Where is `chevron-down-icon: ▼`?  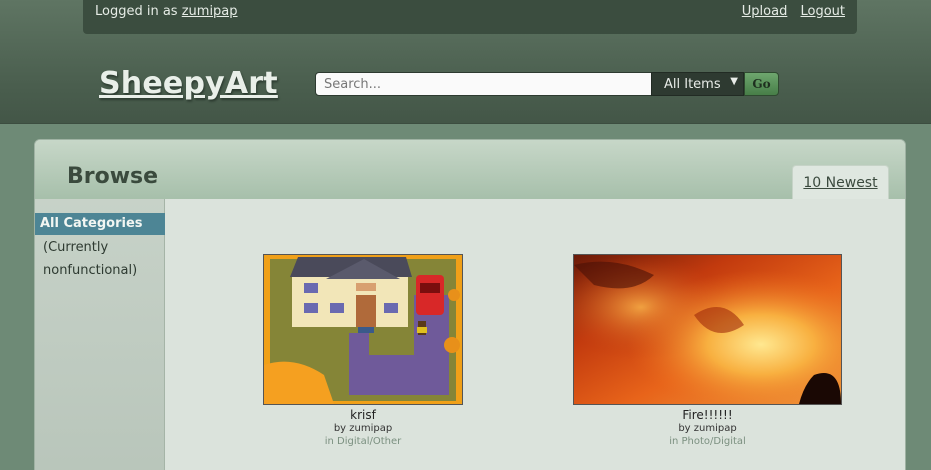 chevron-down-icon: ▼ is located at coordinates (734, 81).